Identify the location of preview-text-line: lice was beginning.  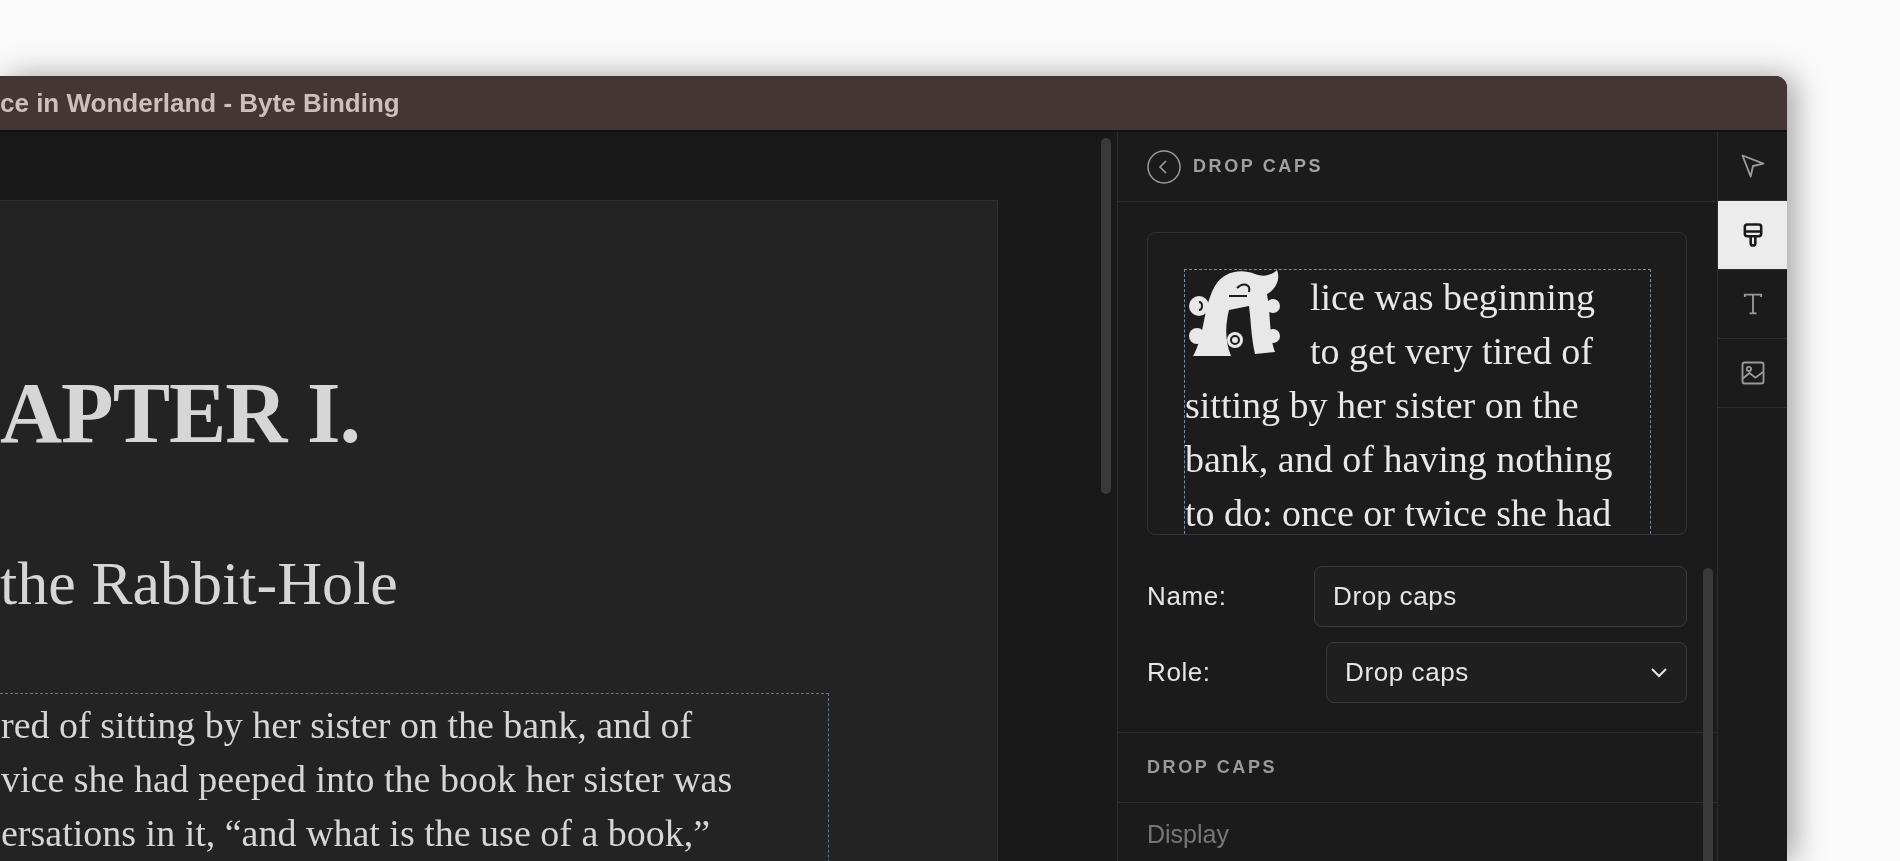
(1452, 297).